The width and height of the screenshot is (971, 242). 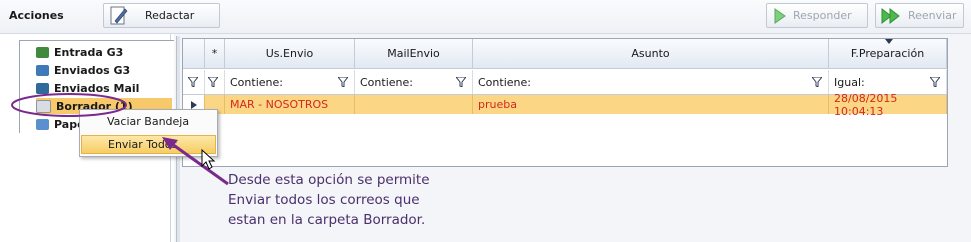 What do you see at coordinates (324, 200) in the screenshot?
I see `annotation-line: Enviar todos los correos que` at bounding box center [324, 200].